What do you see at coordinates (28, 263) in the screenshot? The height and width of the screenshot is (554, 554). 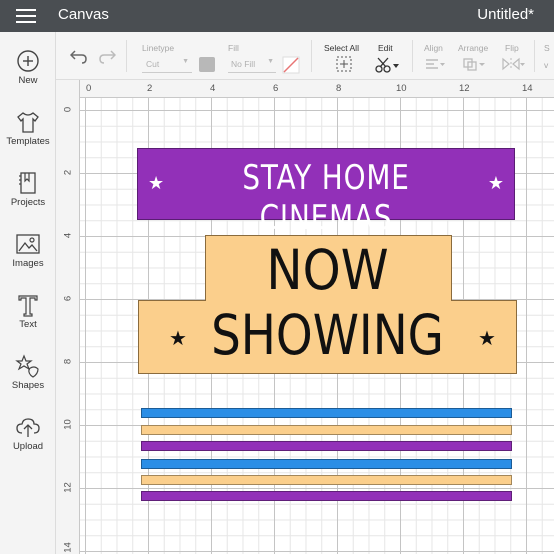 I see `sidebar-item-label: Images` at bounding box center [28, 263].